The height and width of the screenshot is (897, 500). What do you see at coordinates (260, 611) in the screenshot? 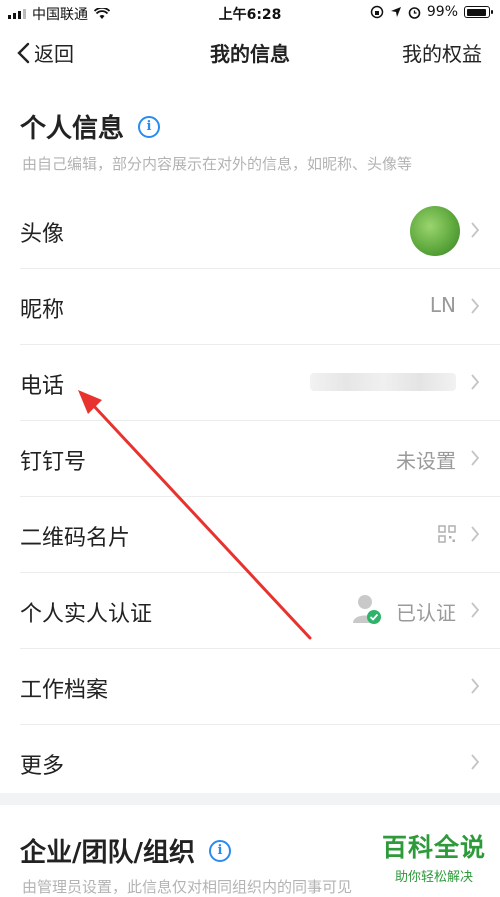
I see `row-identity-verification: 个人实人认证 已认证` at bounding box center [260, 611].